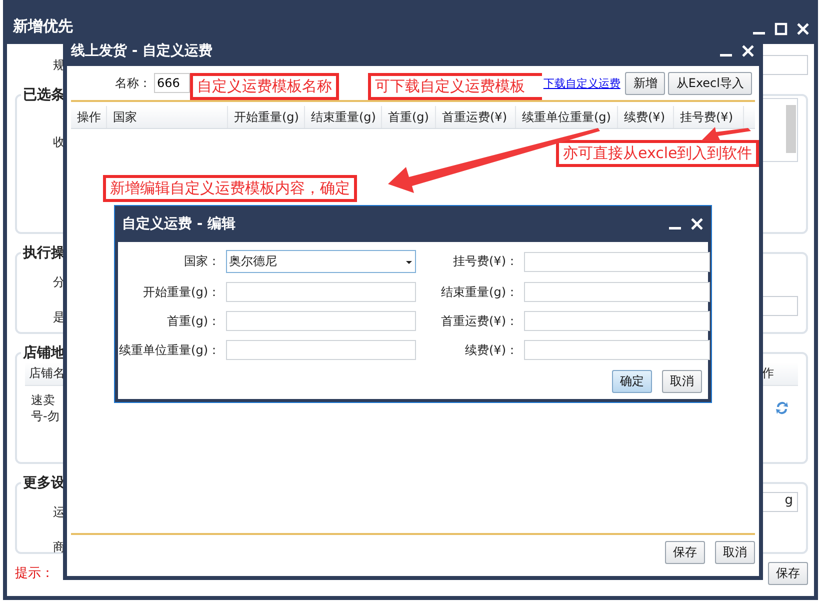 This screenshot has width=821, height=602. What do you see at coordinates (89, 117) in the screenshot?
I see `column-header: 操作` at bounding box center [89, 117].